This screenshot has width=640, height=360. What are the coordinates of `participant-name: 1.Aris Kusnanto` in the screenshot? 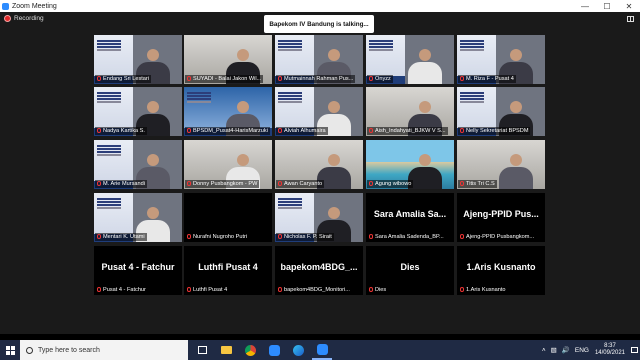 It's located at (483, 290).